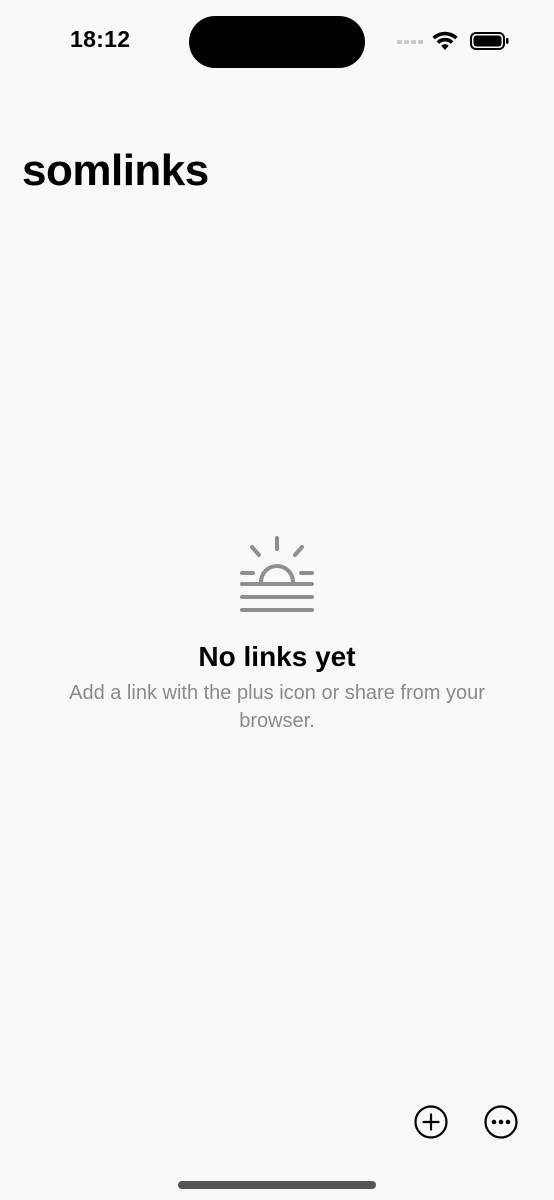 Image resolution: width=554 pixels, height=1200 pixels. I want to click on cellular-signal-icon, so click(411, 41).